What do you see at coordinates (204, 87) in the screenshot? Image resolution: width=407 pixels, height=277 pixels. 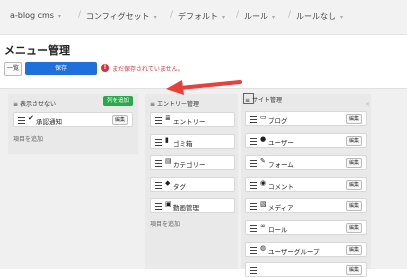 I see `annotation-arrow` at bounding box center [204, 87].